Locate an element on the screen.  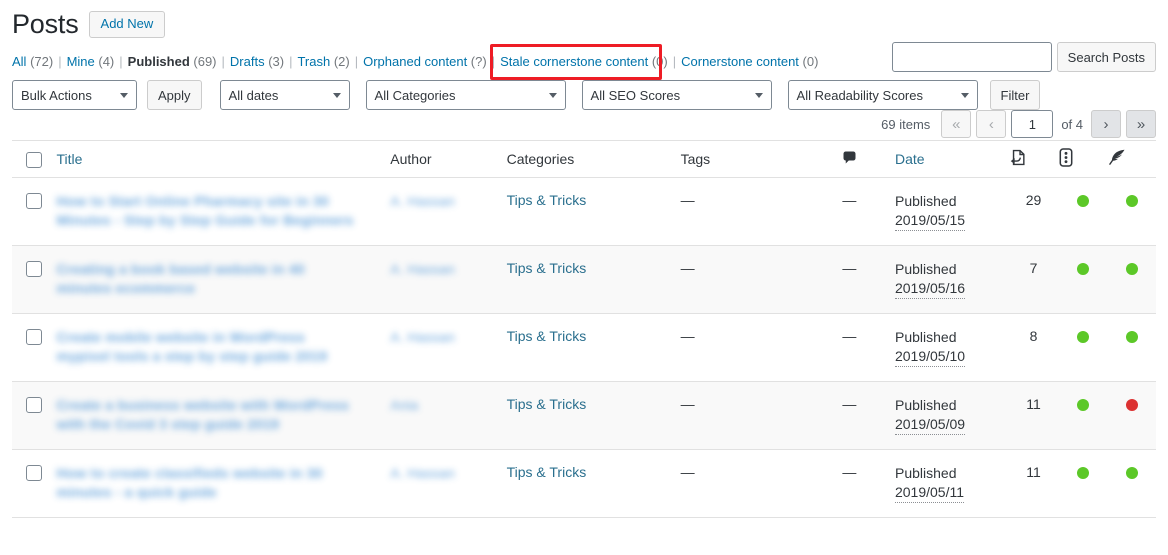
incoming-links-icon is located at coordinates (1017, 159).